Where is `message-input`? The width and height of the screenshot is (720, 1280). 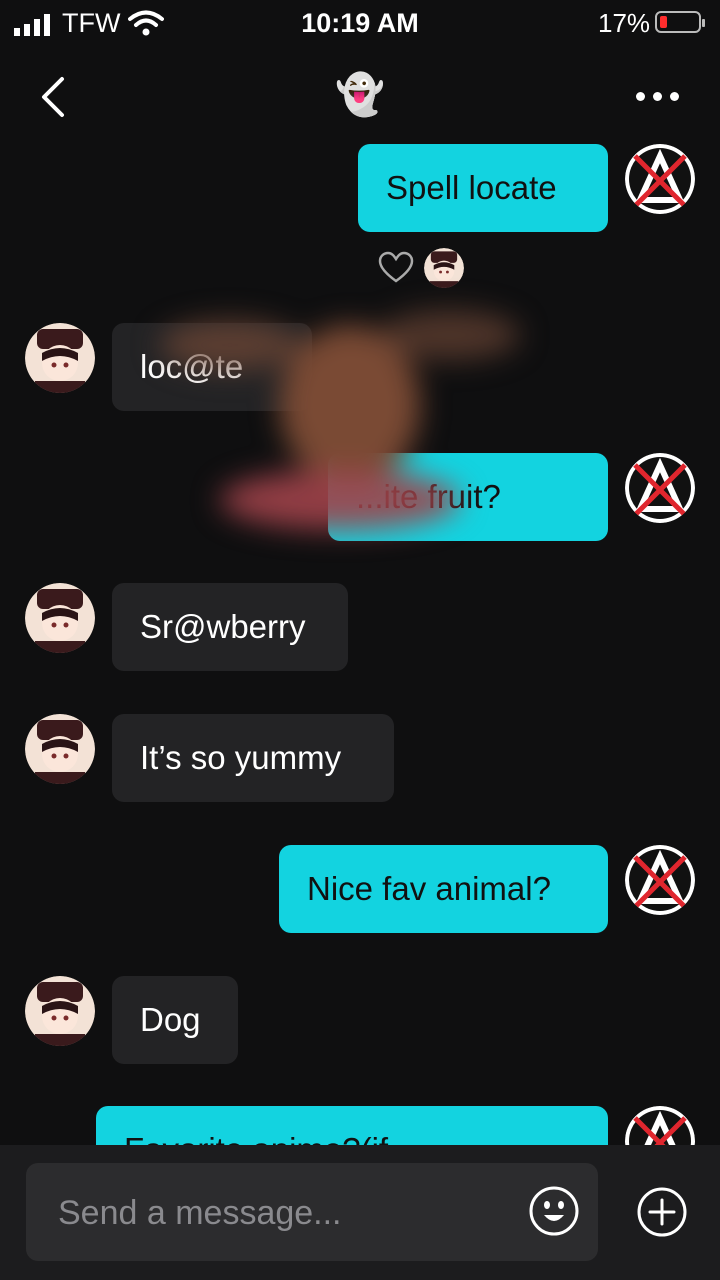
message-input is located at coordinates (283, 1213).